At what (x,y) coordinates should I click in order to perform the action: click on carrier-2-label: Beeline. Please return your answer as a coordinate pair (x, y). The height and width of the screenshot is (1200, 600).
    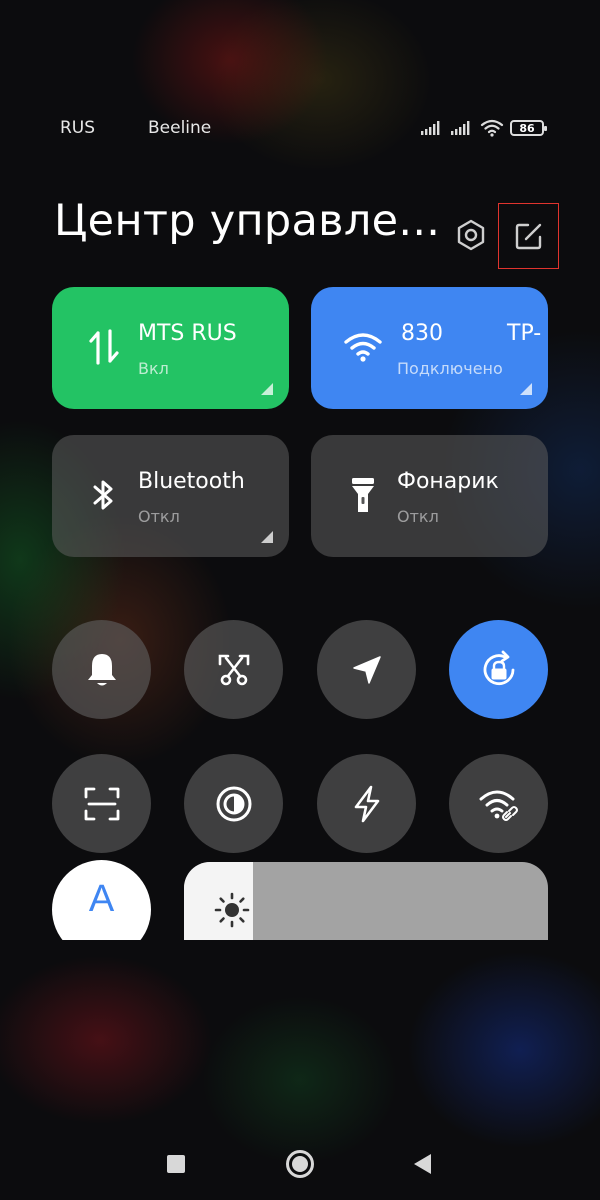
    Looking at the image, I should click on (180, 128).